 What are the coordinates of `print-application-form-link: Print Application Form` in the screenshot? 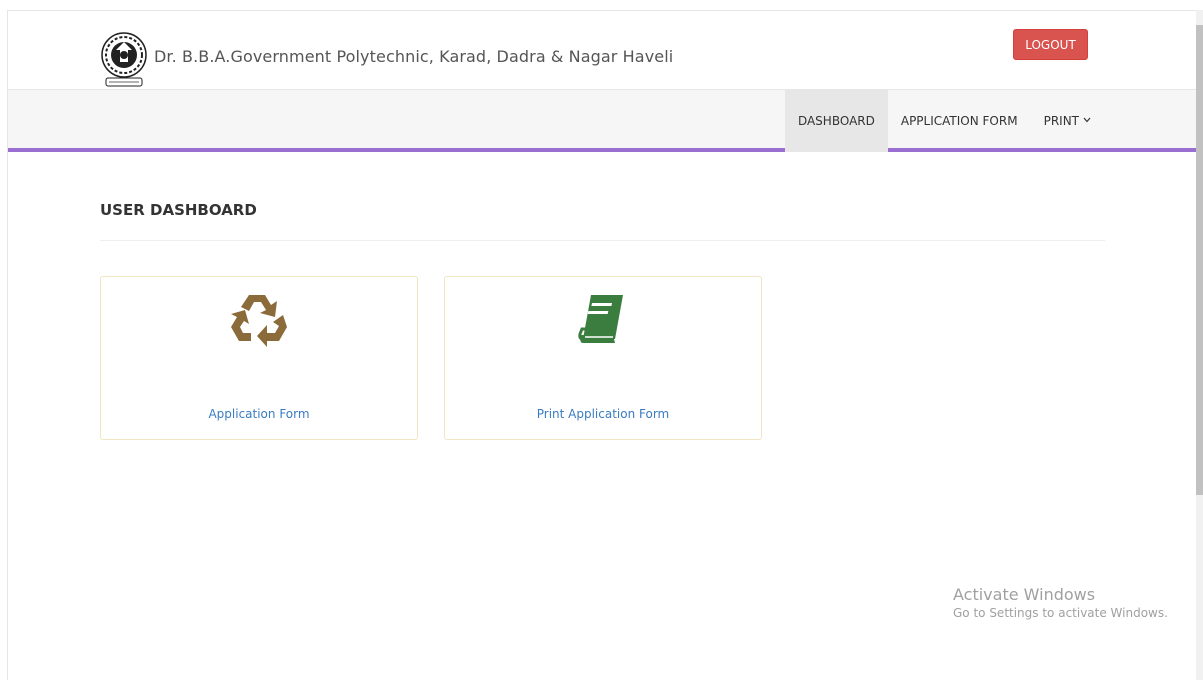 It's located at (603, 414).